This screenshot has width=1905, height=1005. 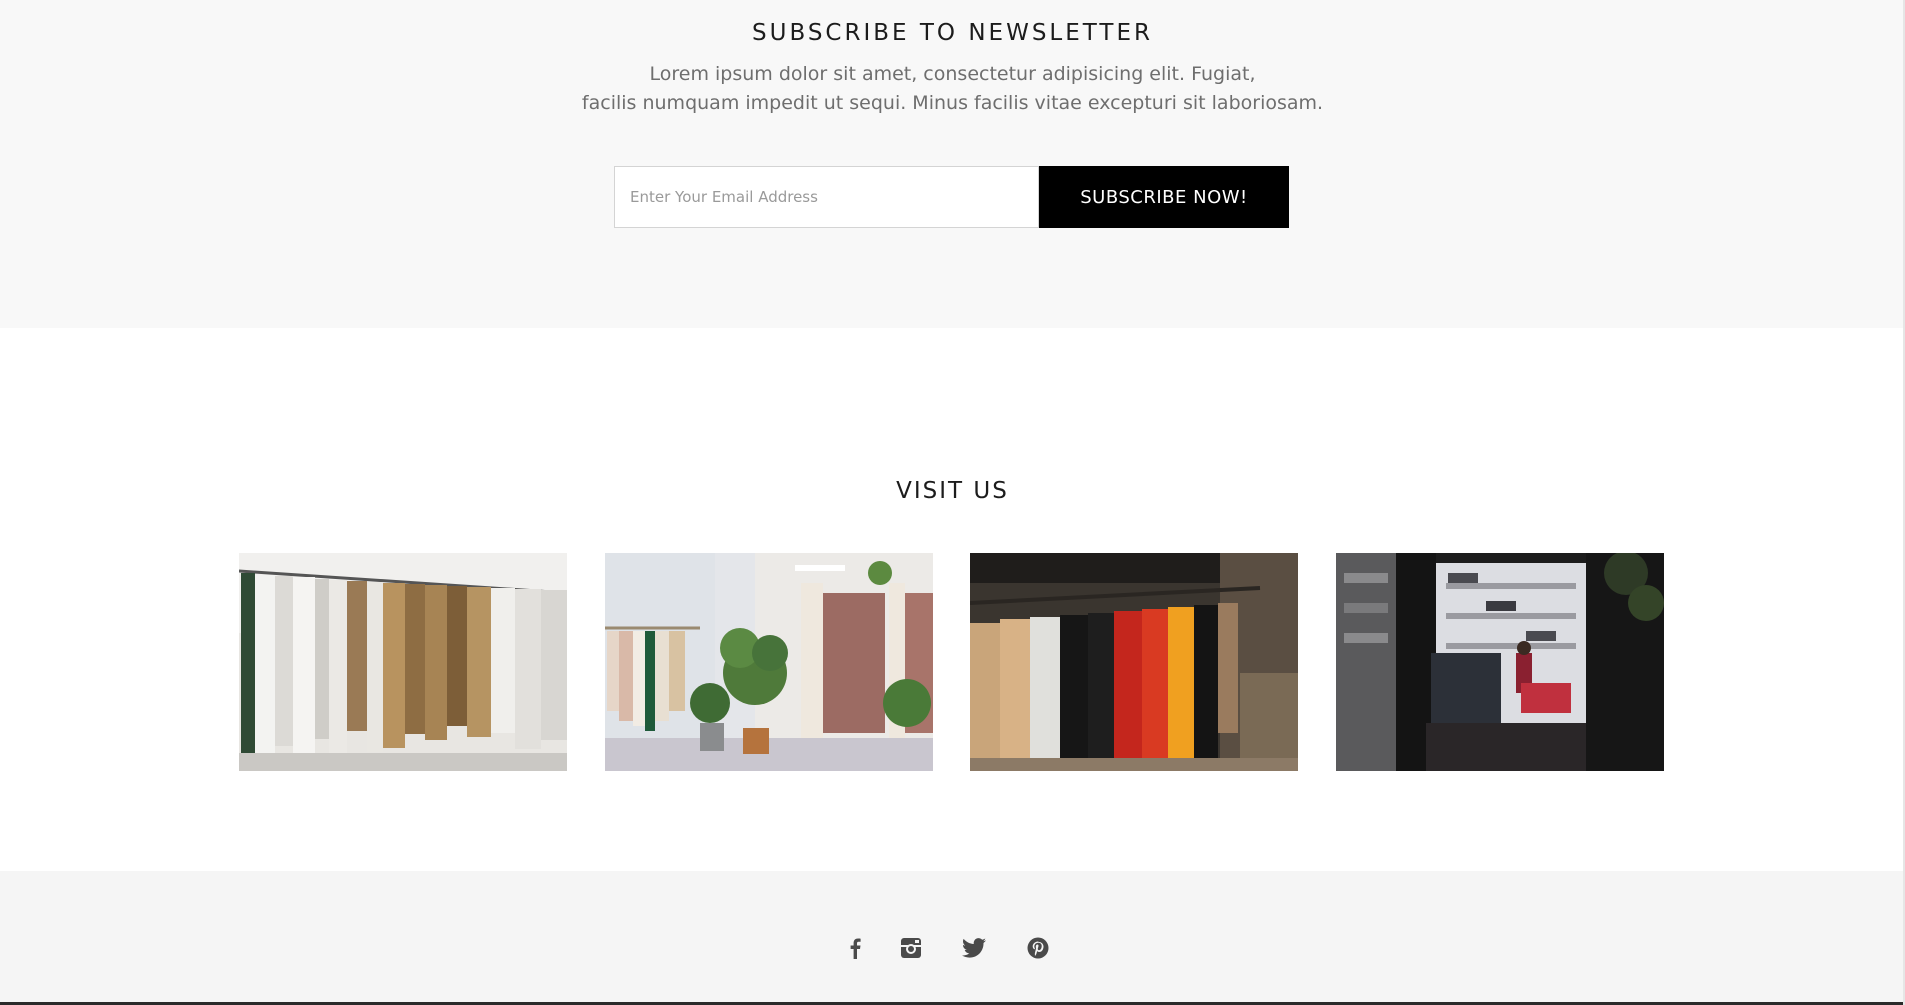 I want to click on dark-store-interior-photo, so click(x=1500, y=662).